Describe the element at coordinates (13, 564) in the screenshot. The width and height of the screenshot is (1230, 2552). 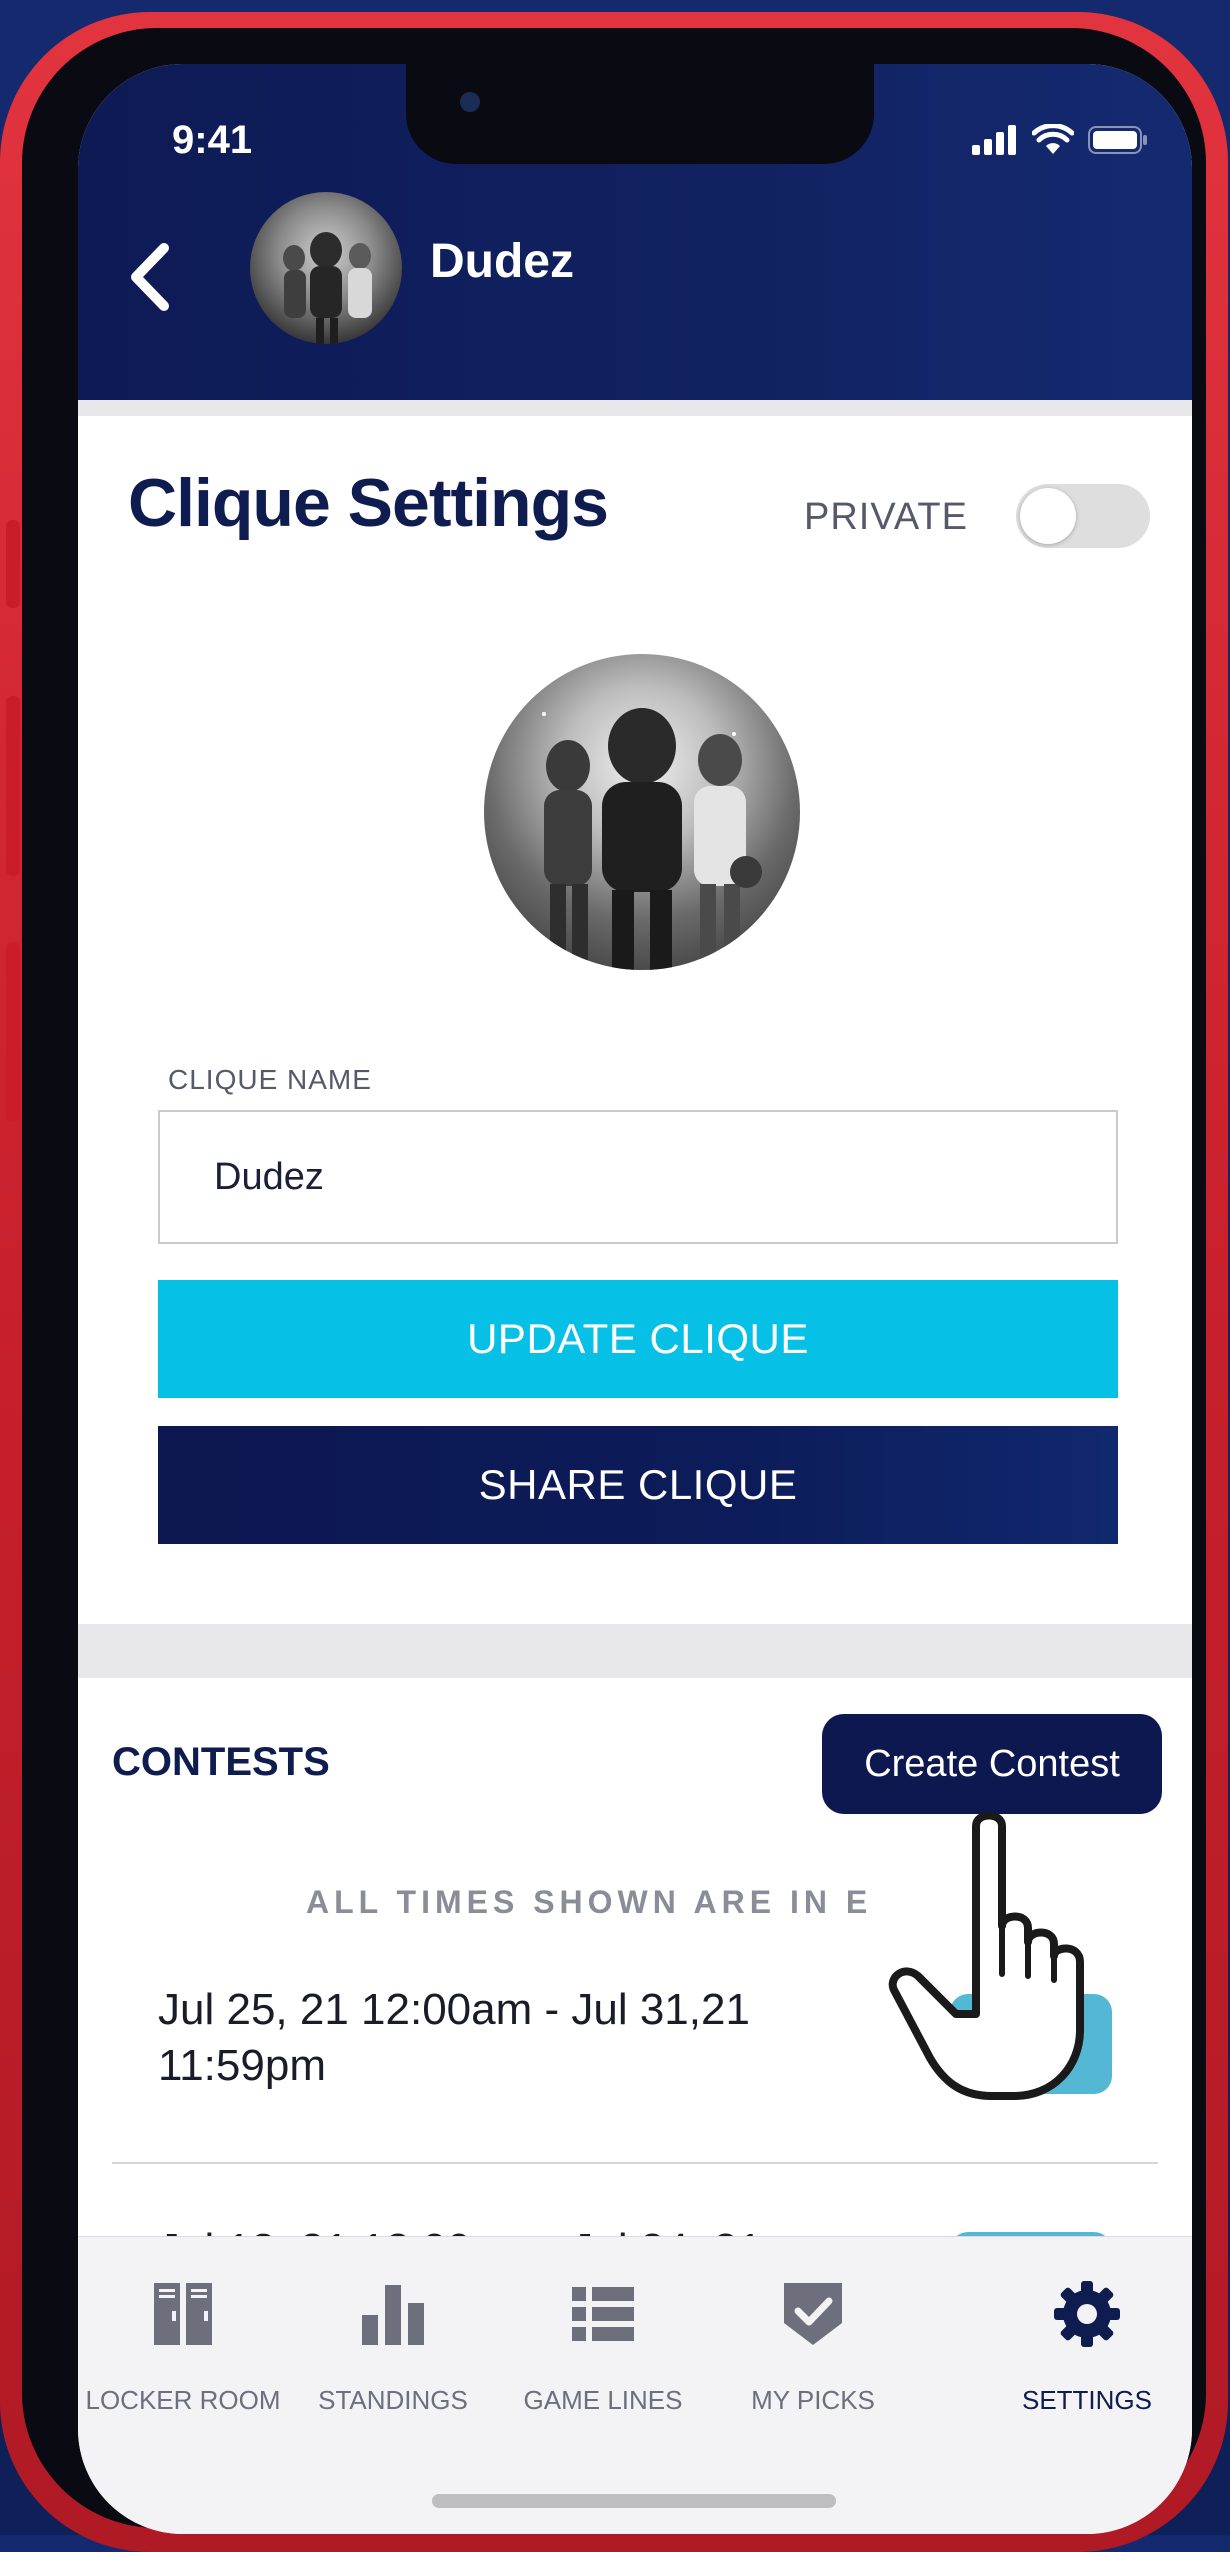
I see `mute-switch` at that location.